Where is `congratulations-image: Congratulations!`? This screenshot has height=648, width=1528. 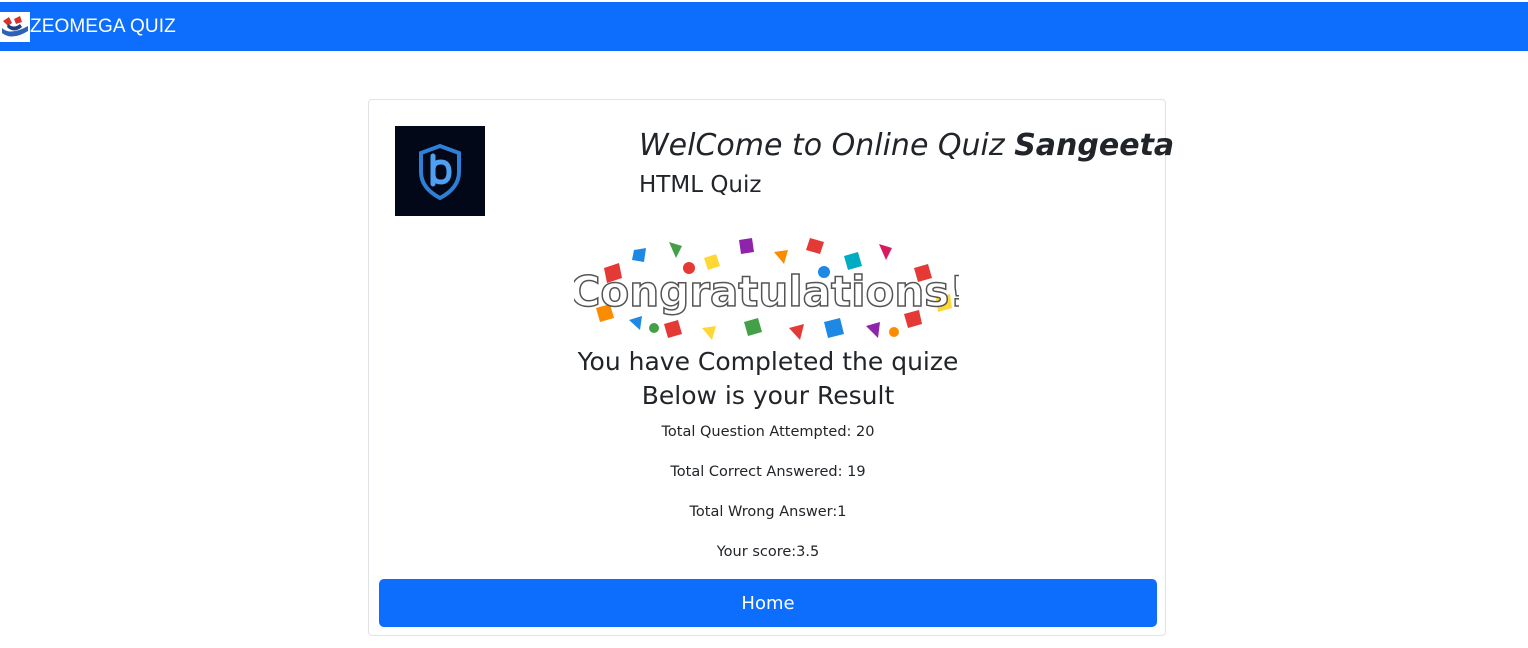
congratulations-image: Congratulations! is located at coordinates (766, 289).